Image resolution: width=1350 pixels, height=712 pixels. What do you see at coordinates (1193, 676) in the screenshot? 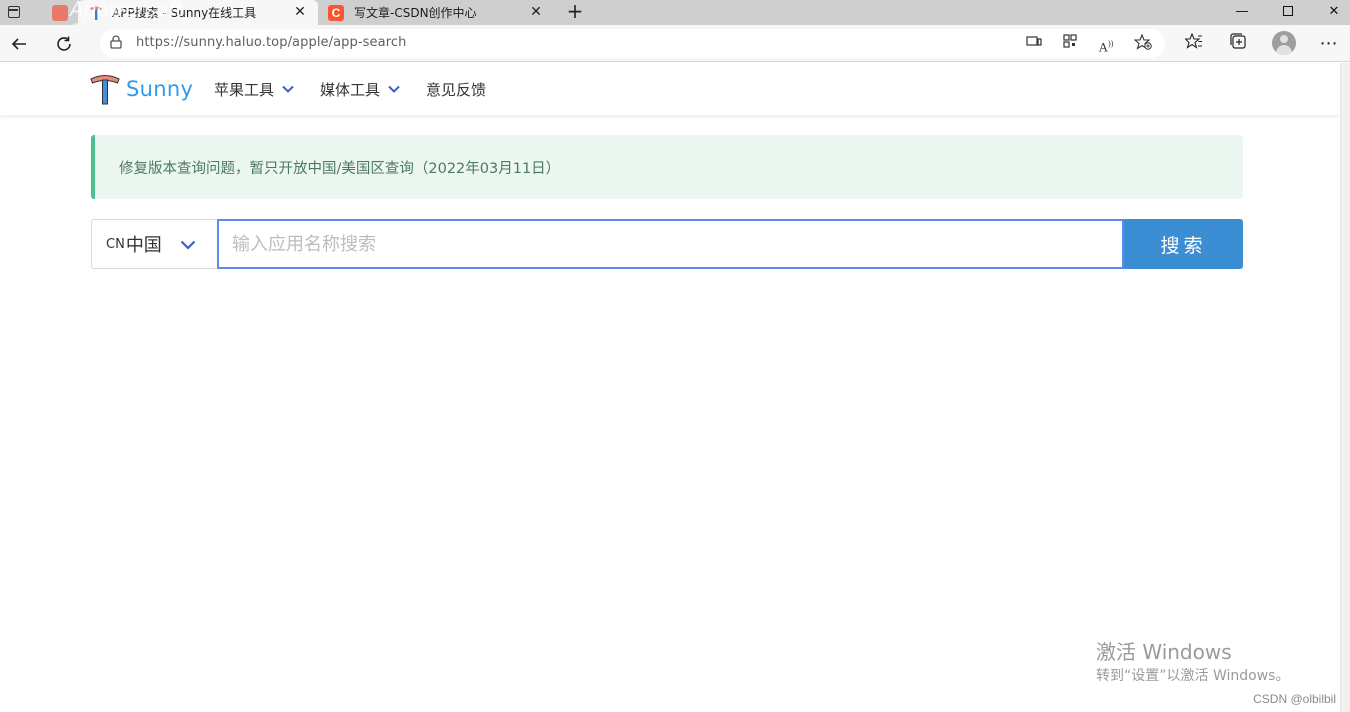
I see `activation-hint: 转到“设置”以激活 Windows。` at bounding box center [1193, 676].